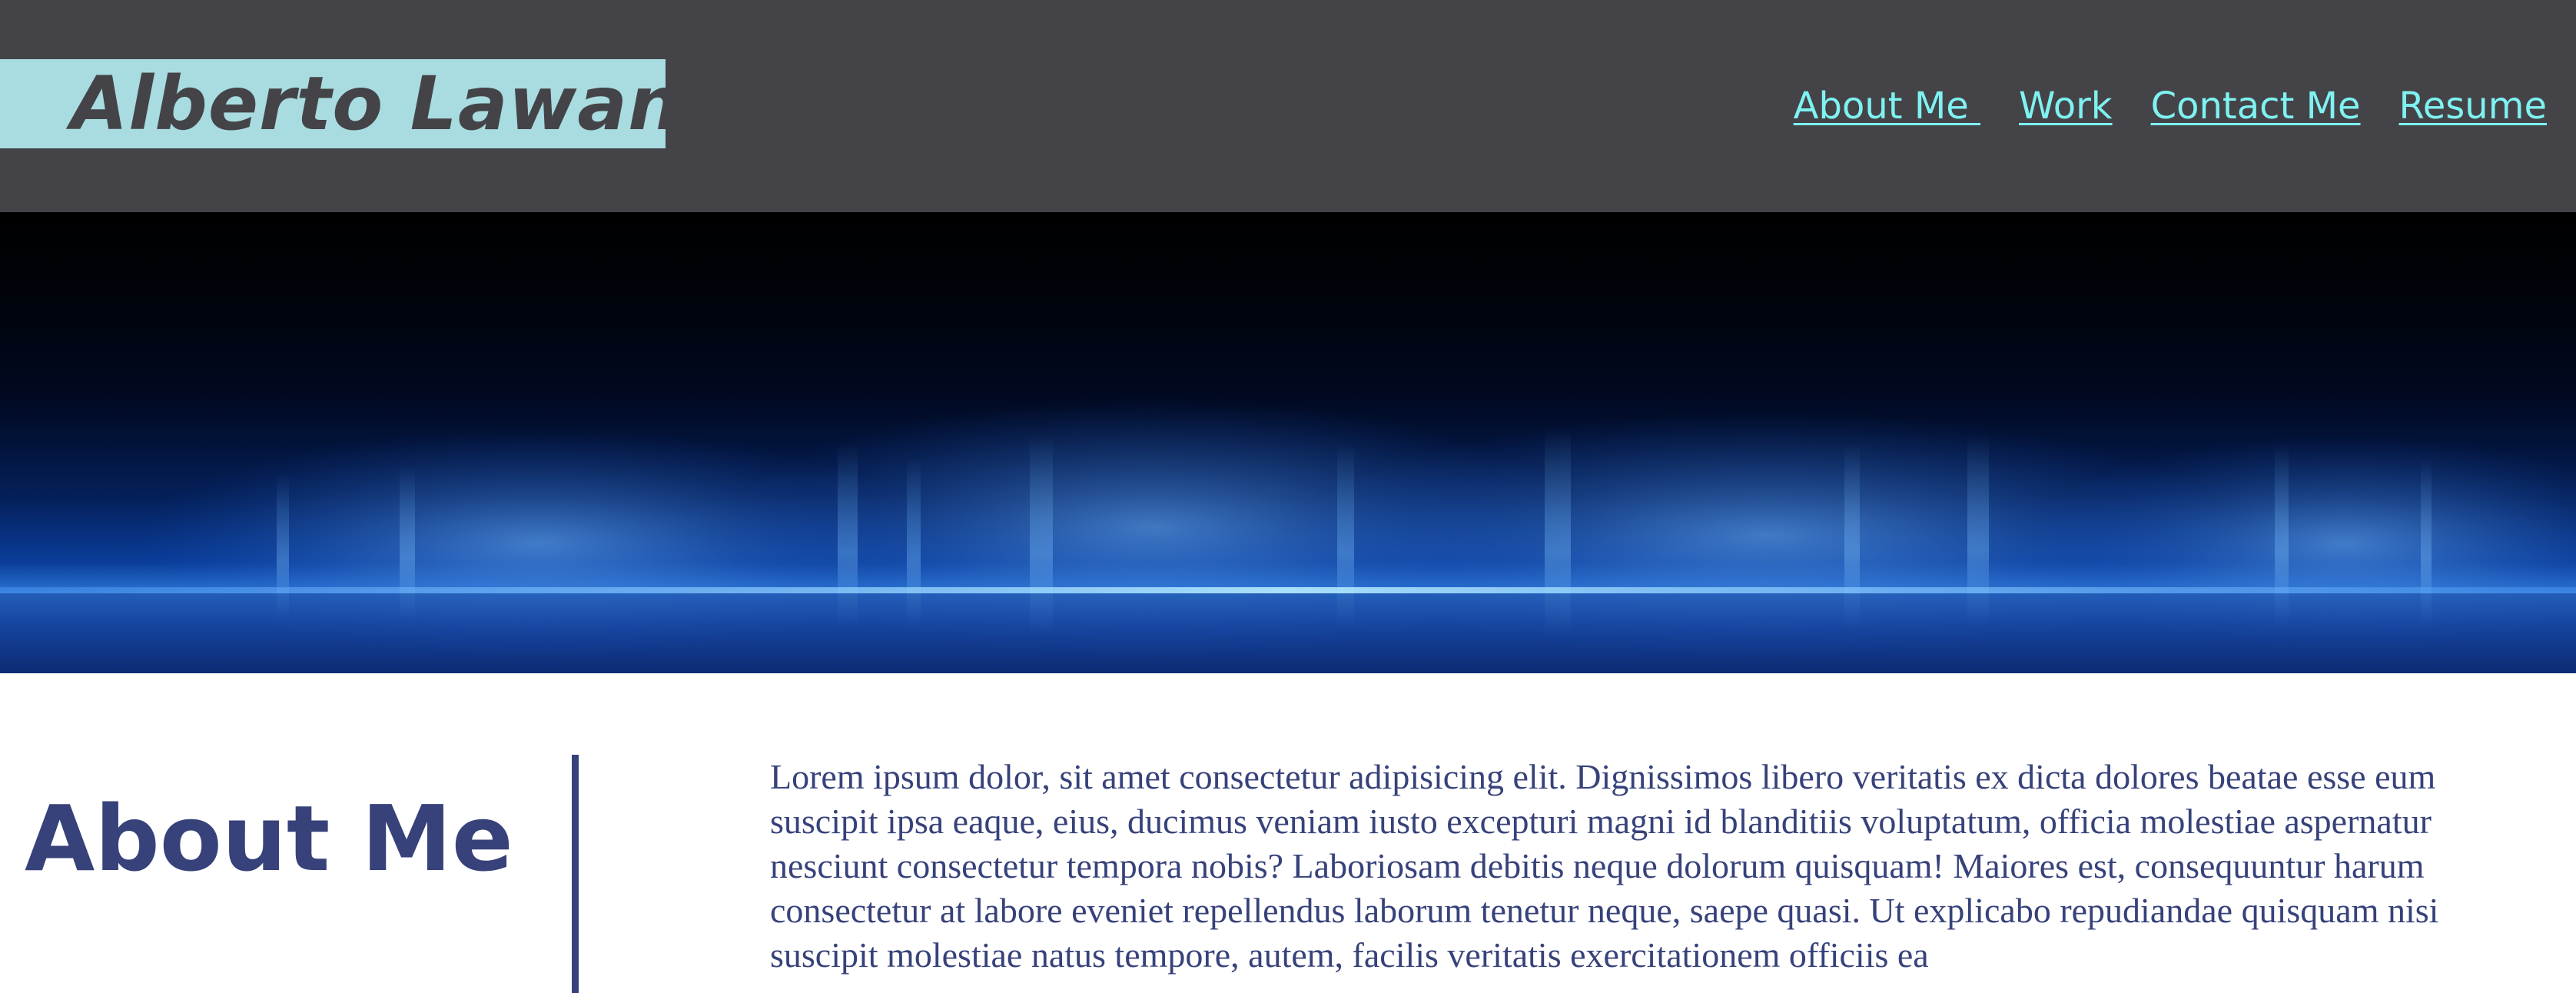 Image resolution: width=2576 pixels, height=993 pixels. Describe the element at coordinates (269, 838) in the screenshot. I see `about-title: About Me` at that location.